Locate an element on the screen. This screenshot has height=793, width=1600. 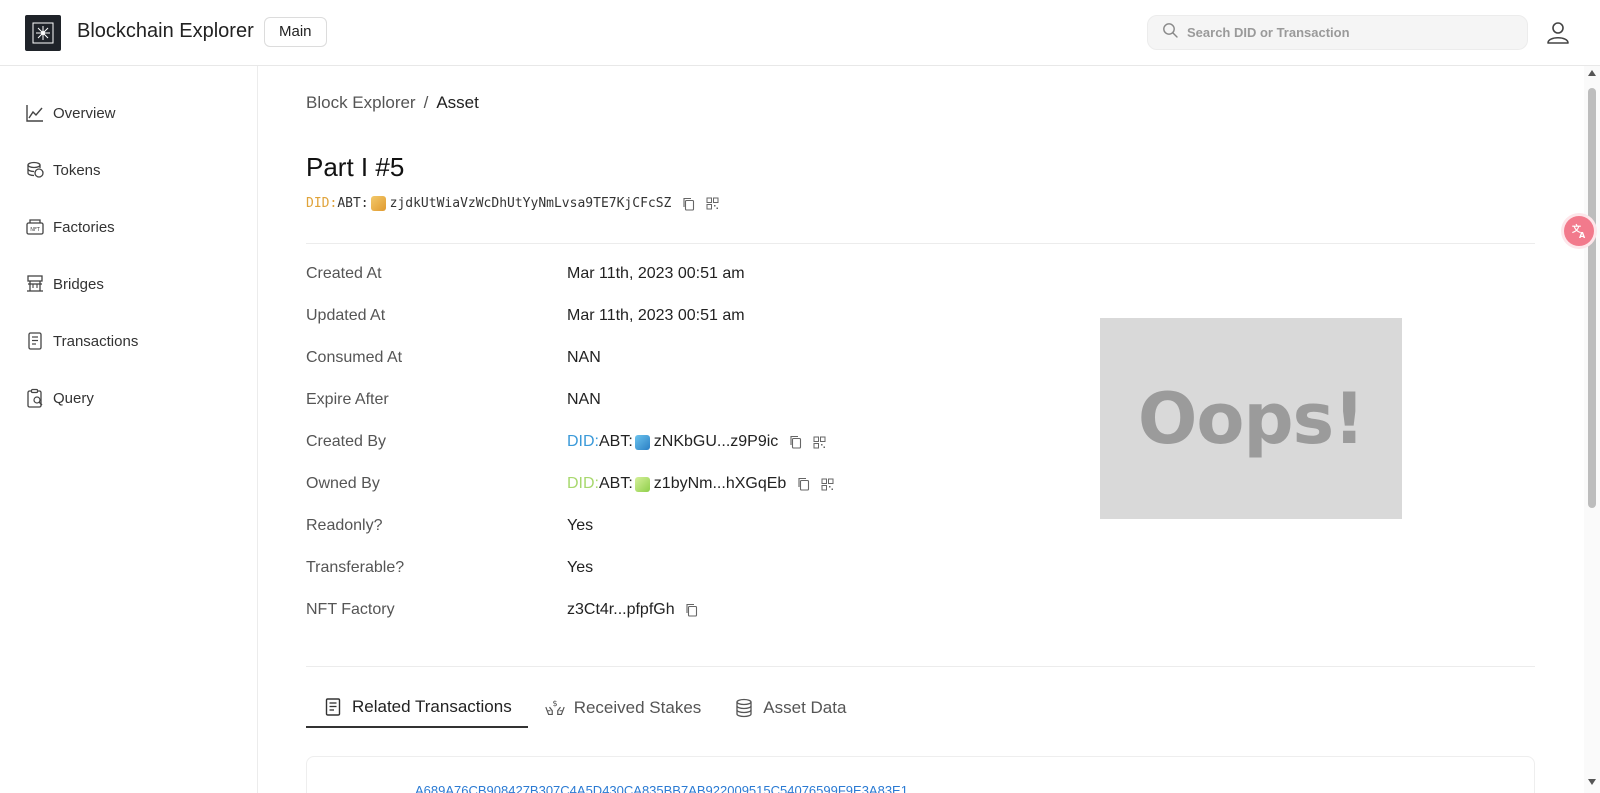
sidebar-item-factories: NFT Factories is located at coordinates (70, 227).